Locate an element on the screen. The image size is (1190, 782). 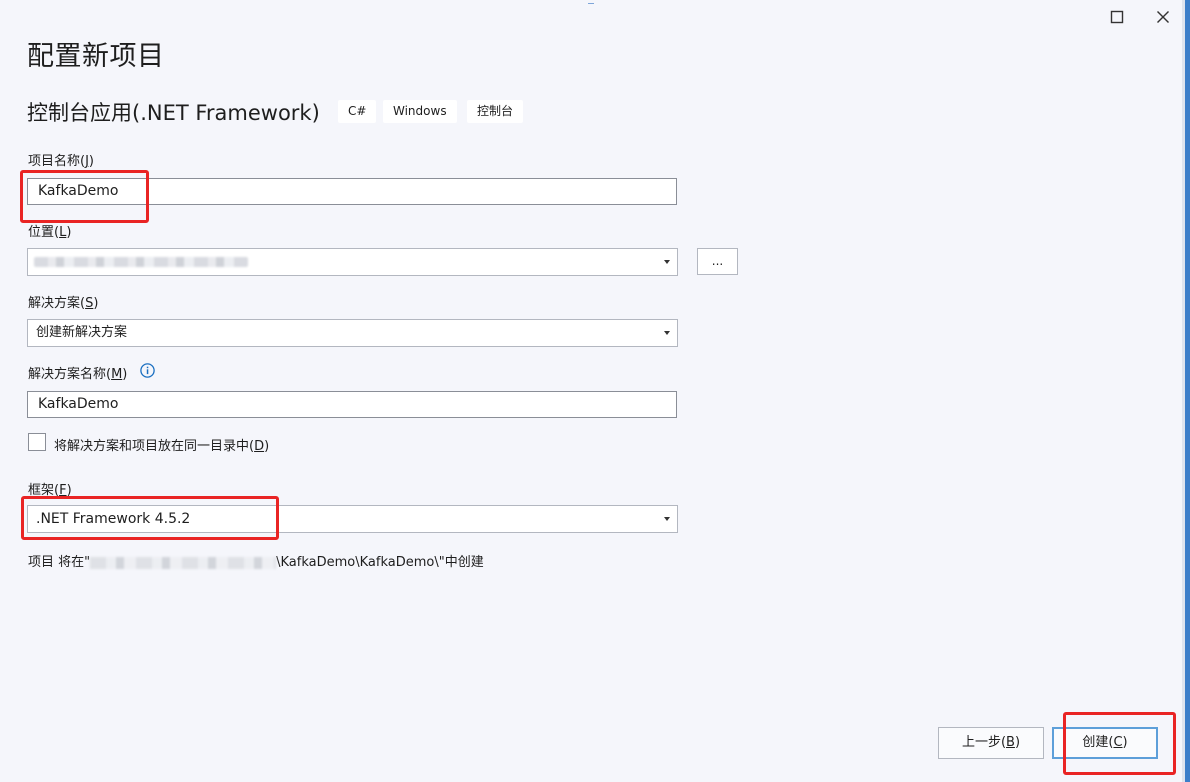
project-path-note: 项目 将在" \KafkaDemo\KafkaDemo\"中创建 is located at coordinates (256, 562).